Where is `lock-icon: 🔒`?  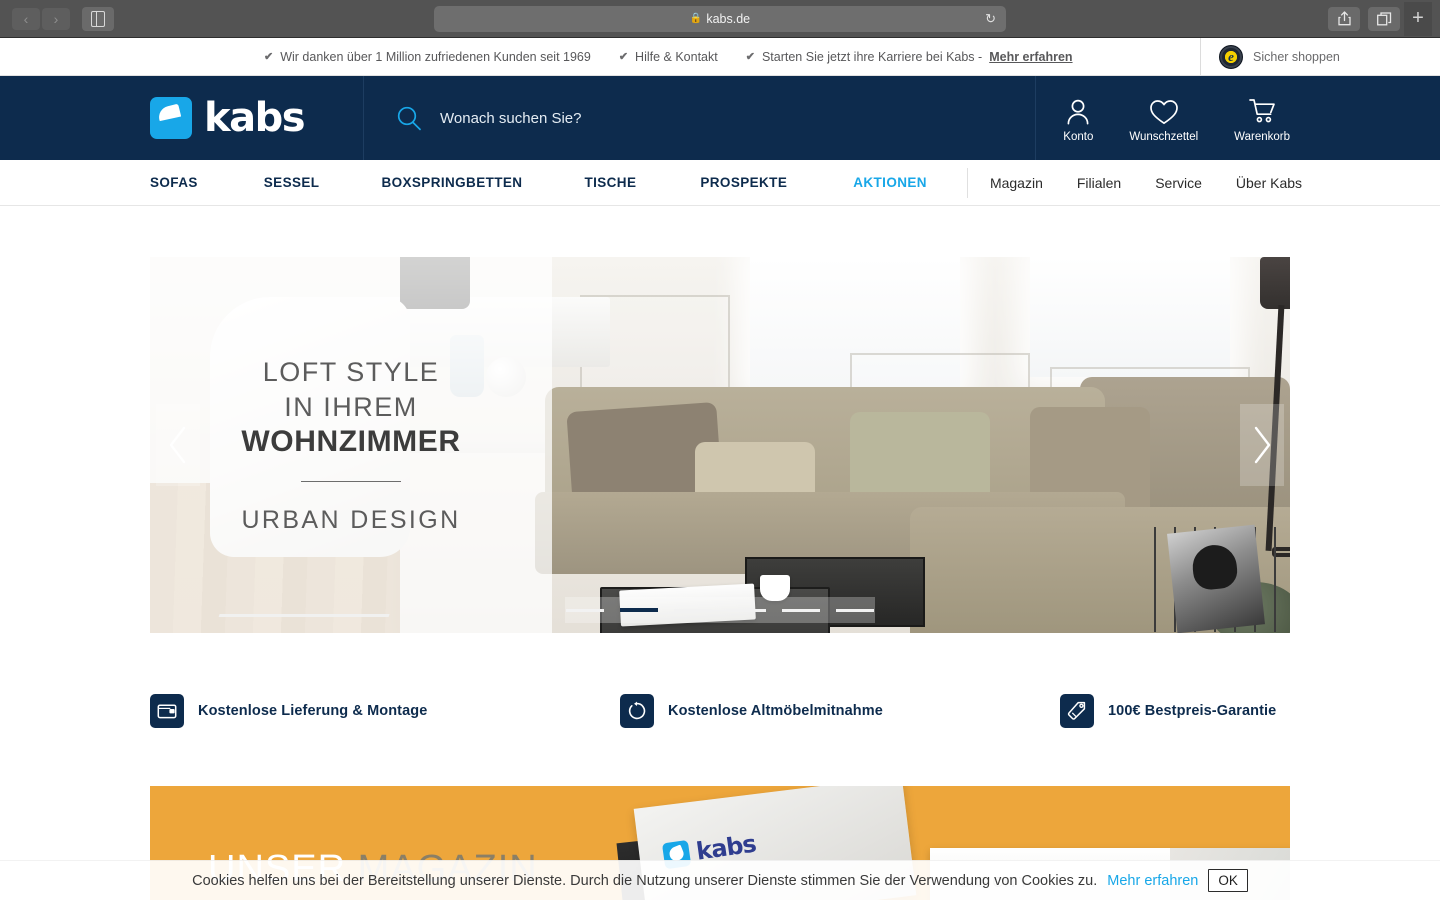 lock-icon: 🔒 is located at coordinates (696, 18).